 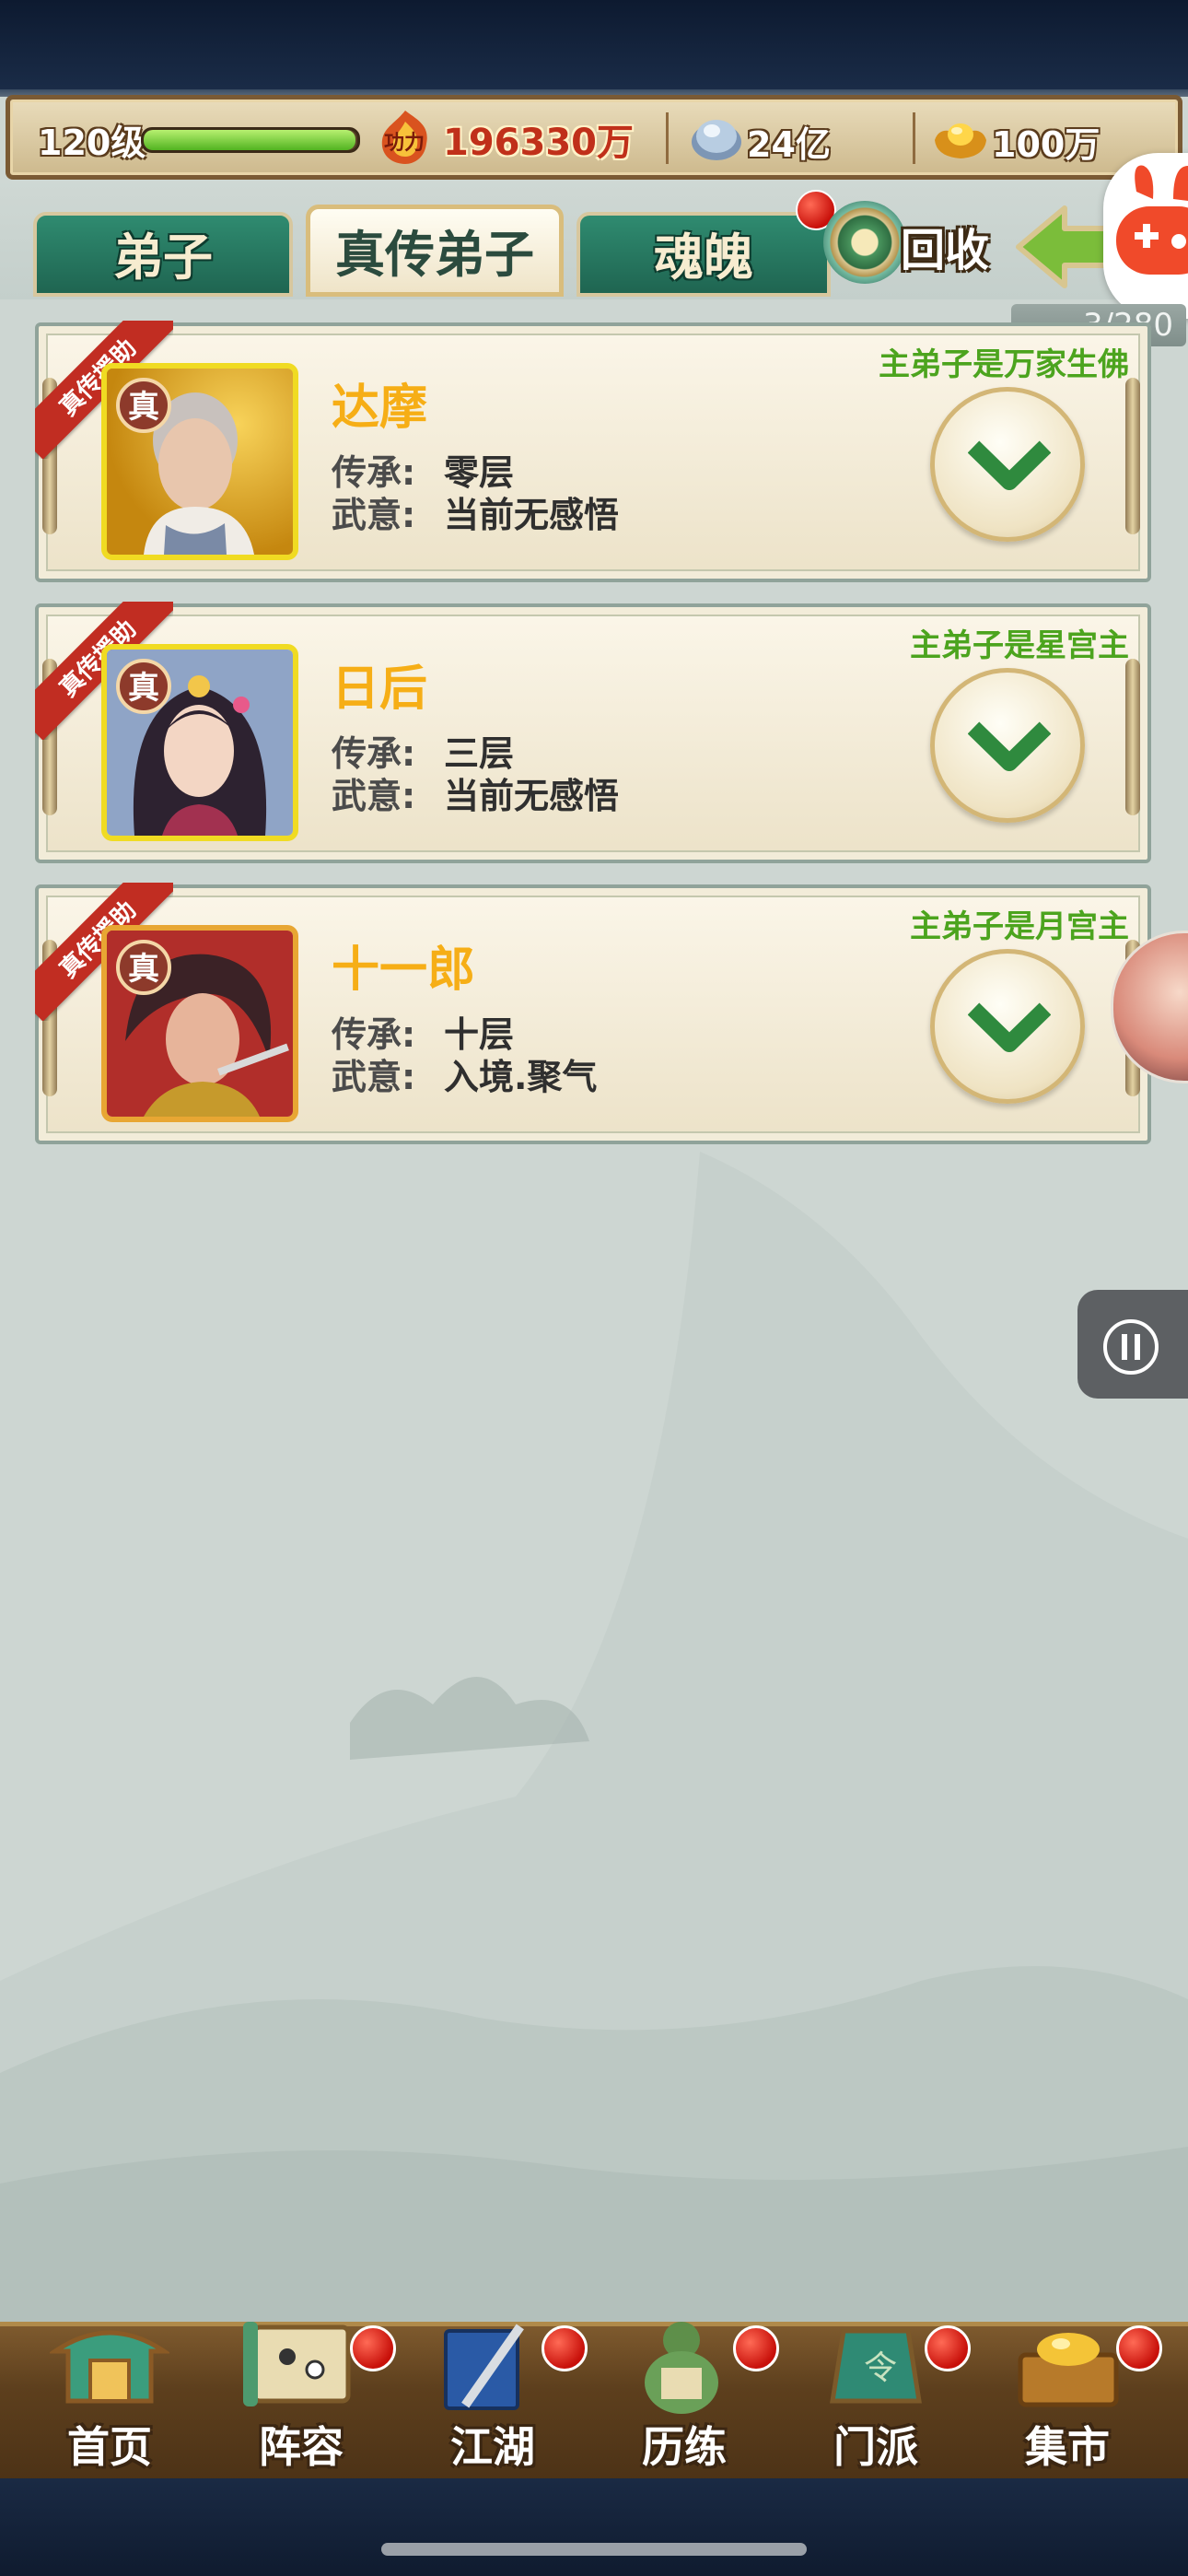 What do you see at coordinates (163, 255) in the screenshot?
I see `tab-disciple: 弟子` at bounding box center [163, 255].